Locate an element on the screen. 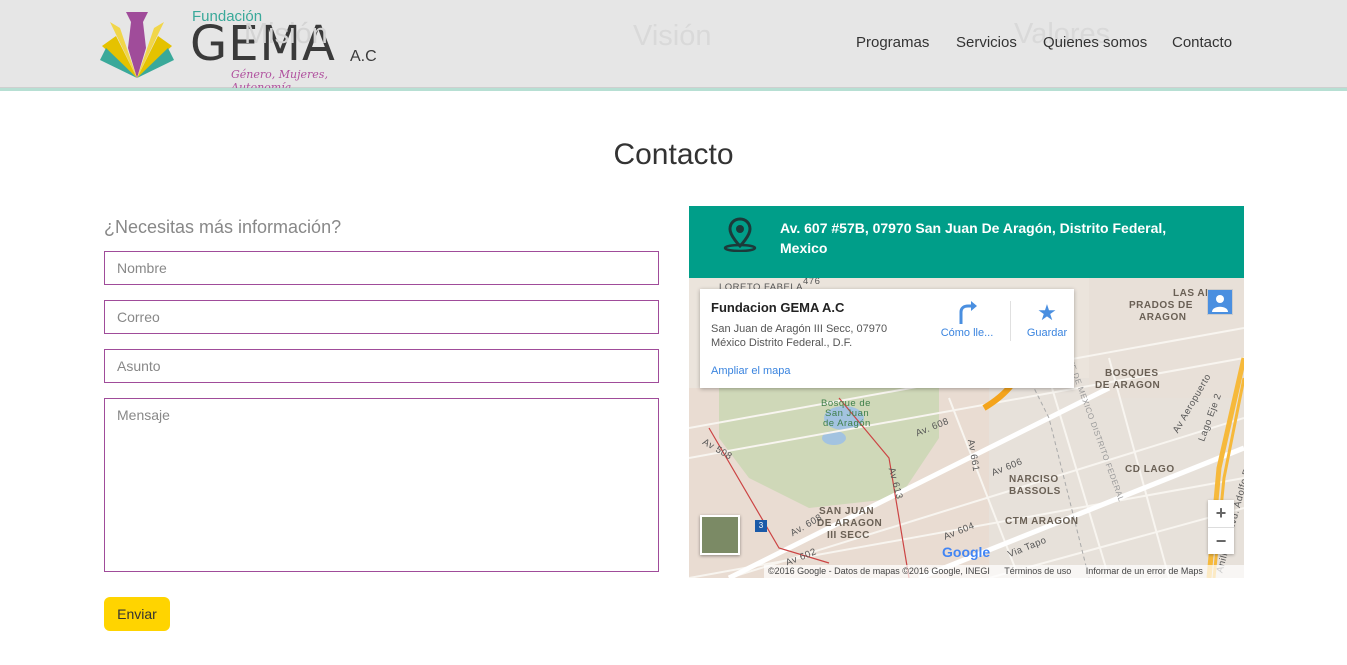 The image size is (1347, 665). map-label-de-aragon: DE ARAGON is located at coordinates (1128, 385).